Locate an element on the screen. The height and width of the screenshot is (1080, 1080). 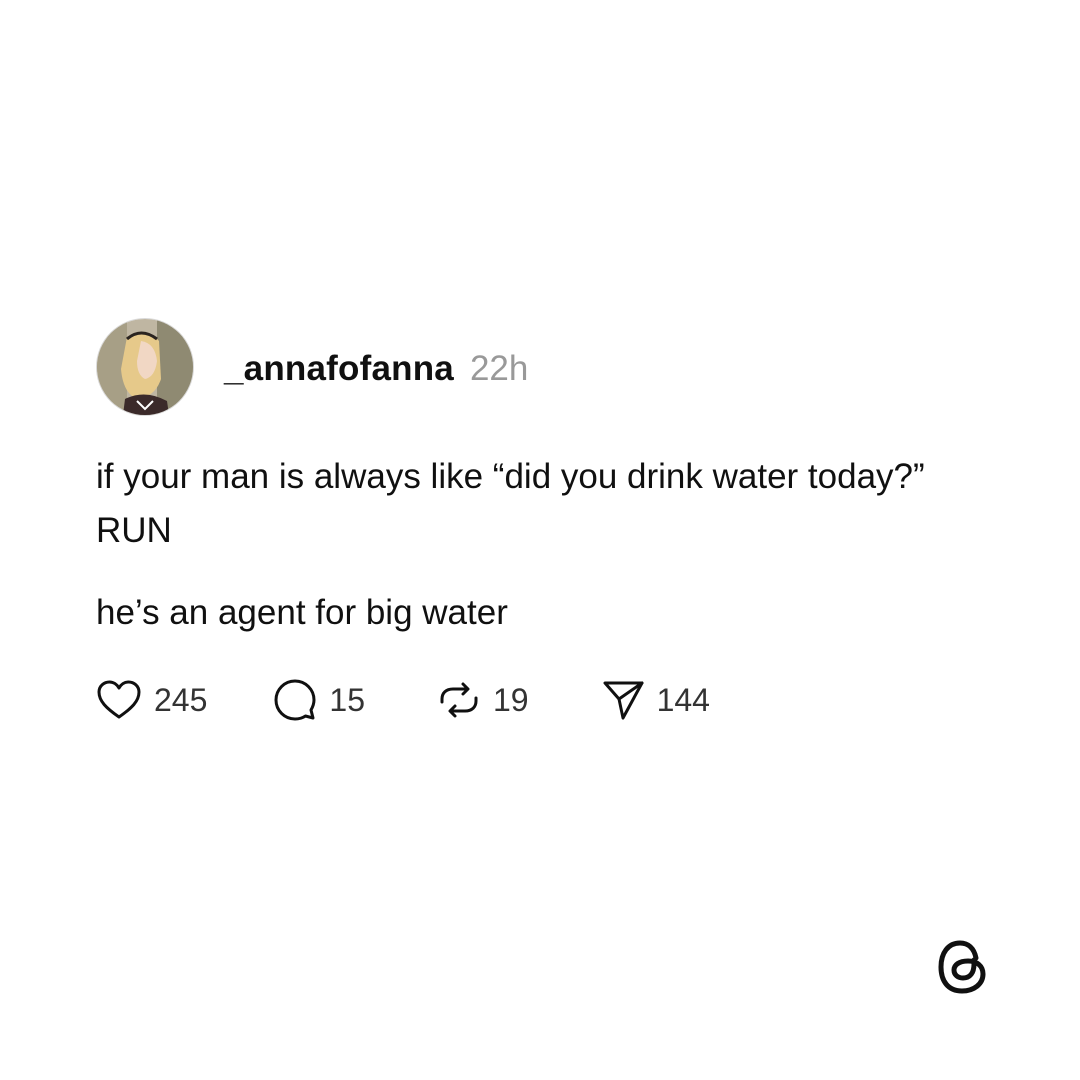
avatar-image is located at coordinates (145, 367).